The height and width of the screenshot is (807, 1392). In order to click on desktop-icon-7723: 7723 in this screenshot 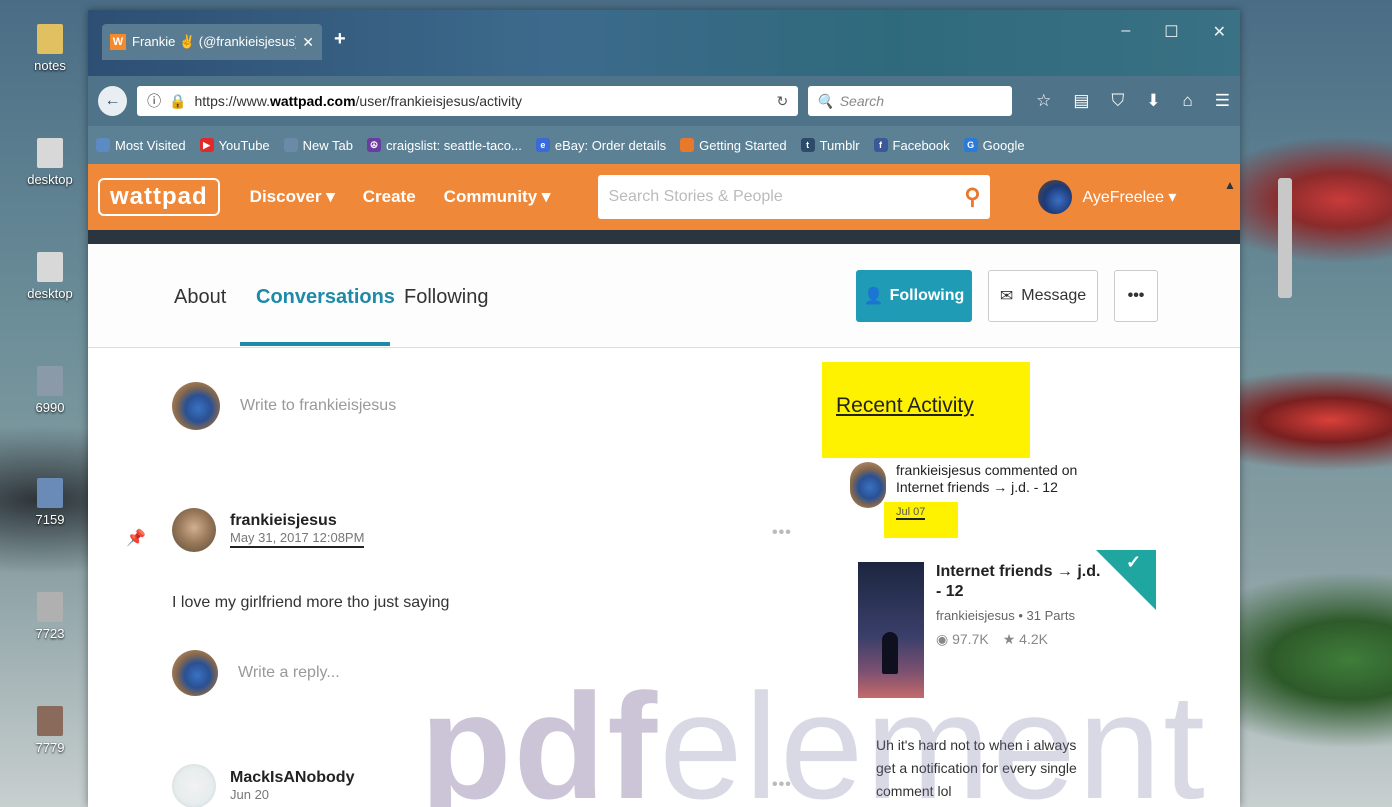, I will do `click(50, 616)`.